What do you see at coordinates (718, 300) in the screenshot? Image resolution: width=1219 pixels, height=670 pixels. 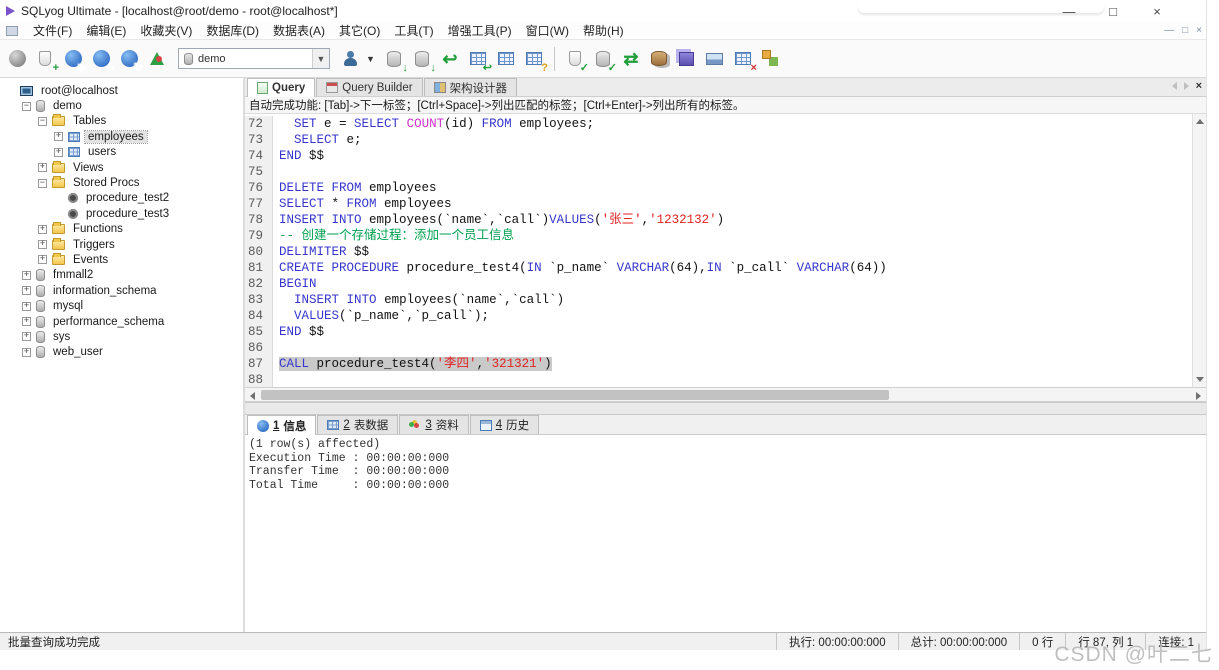 I see `code-line: 83 INSERT INTO employees(`name`,`call`)` at bounding box center [718, 300].